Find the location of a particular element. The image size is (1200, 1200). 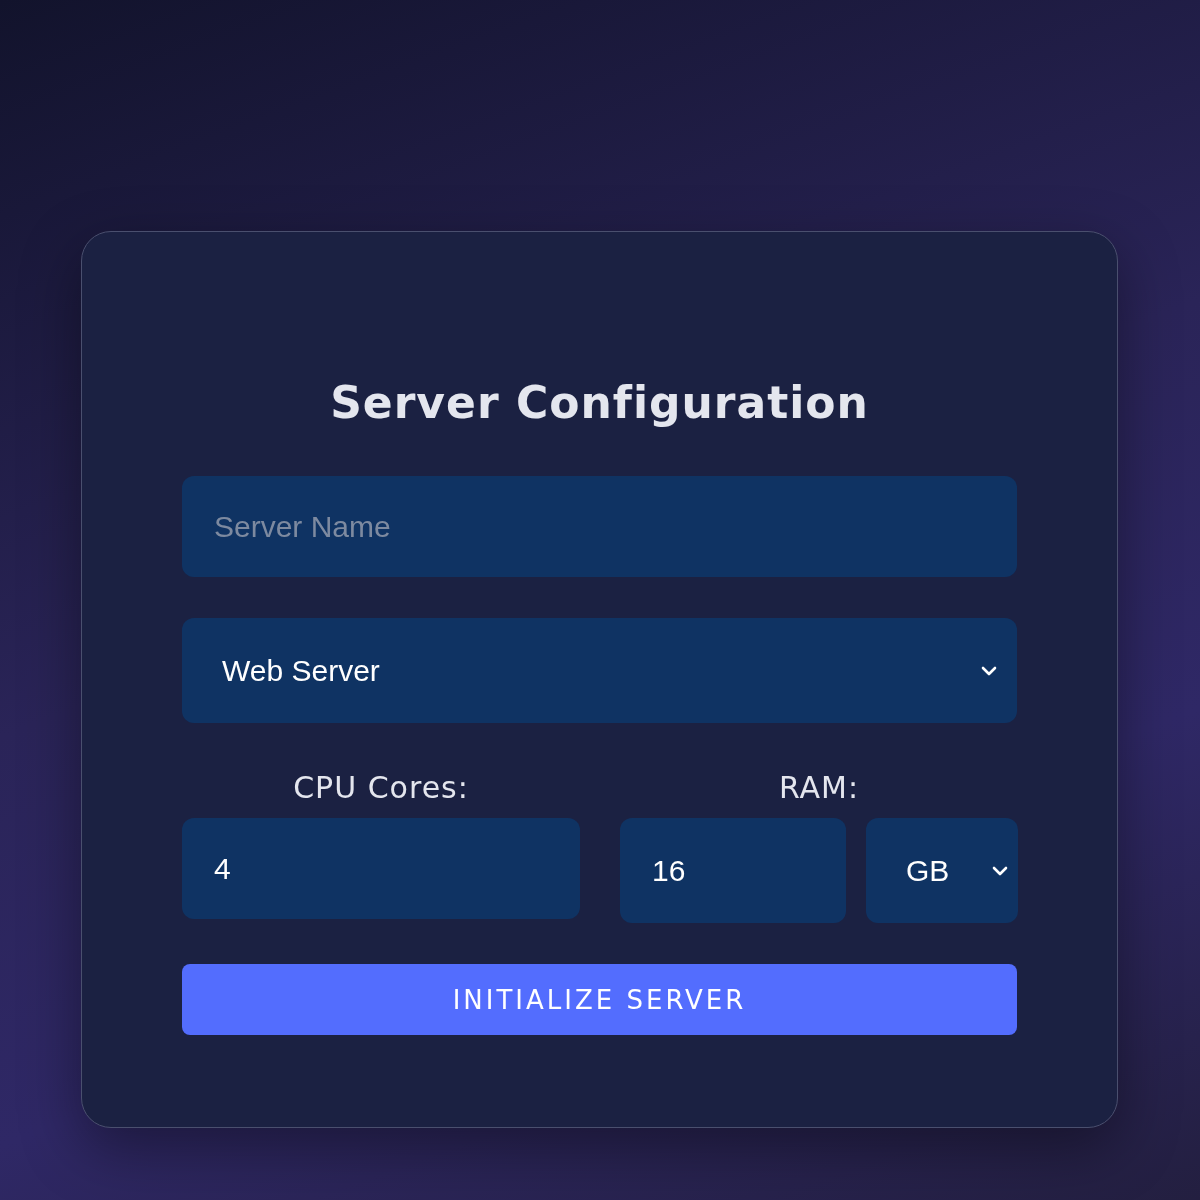

ram-unit-select: GB is located at coordinates (942, 870).